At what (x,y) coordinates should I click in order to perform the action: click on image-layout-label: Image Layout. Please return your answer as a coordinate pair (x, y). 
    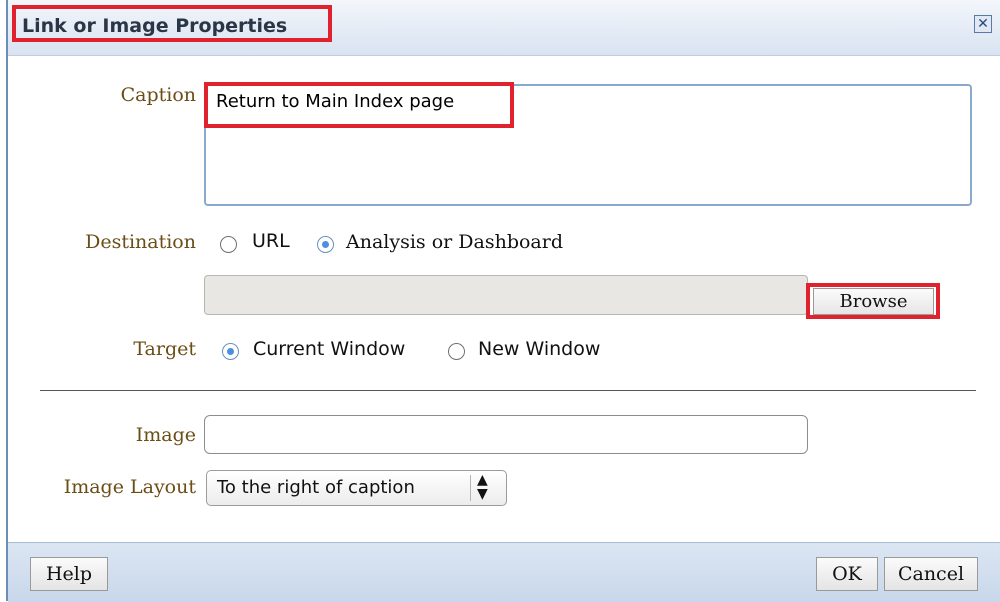
    Looking at the image, I should click on (129, 487).